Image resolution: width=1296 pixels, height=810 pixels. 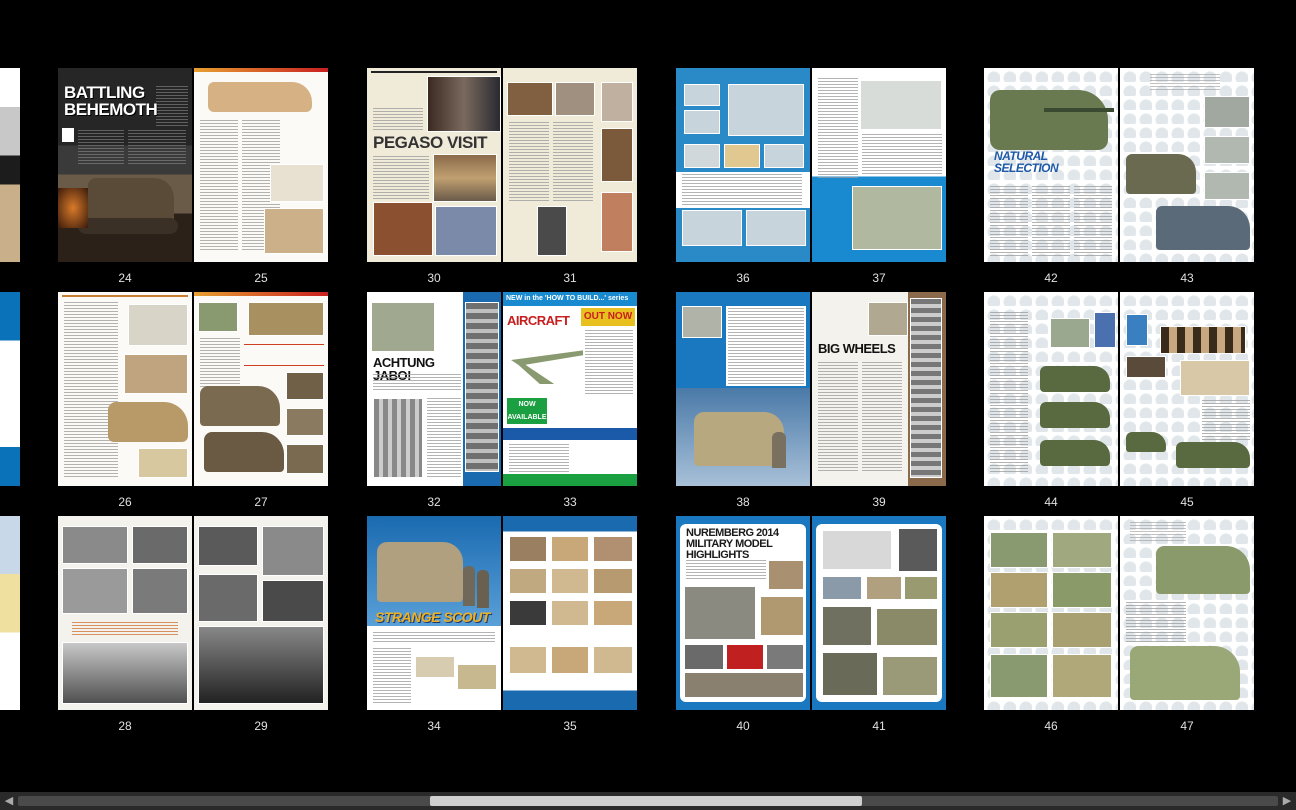 I want to click on spread-thumbnail: 44 45, so click(x=1119, y=402).